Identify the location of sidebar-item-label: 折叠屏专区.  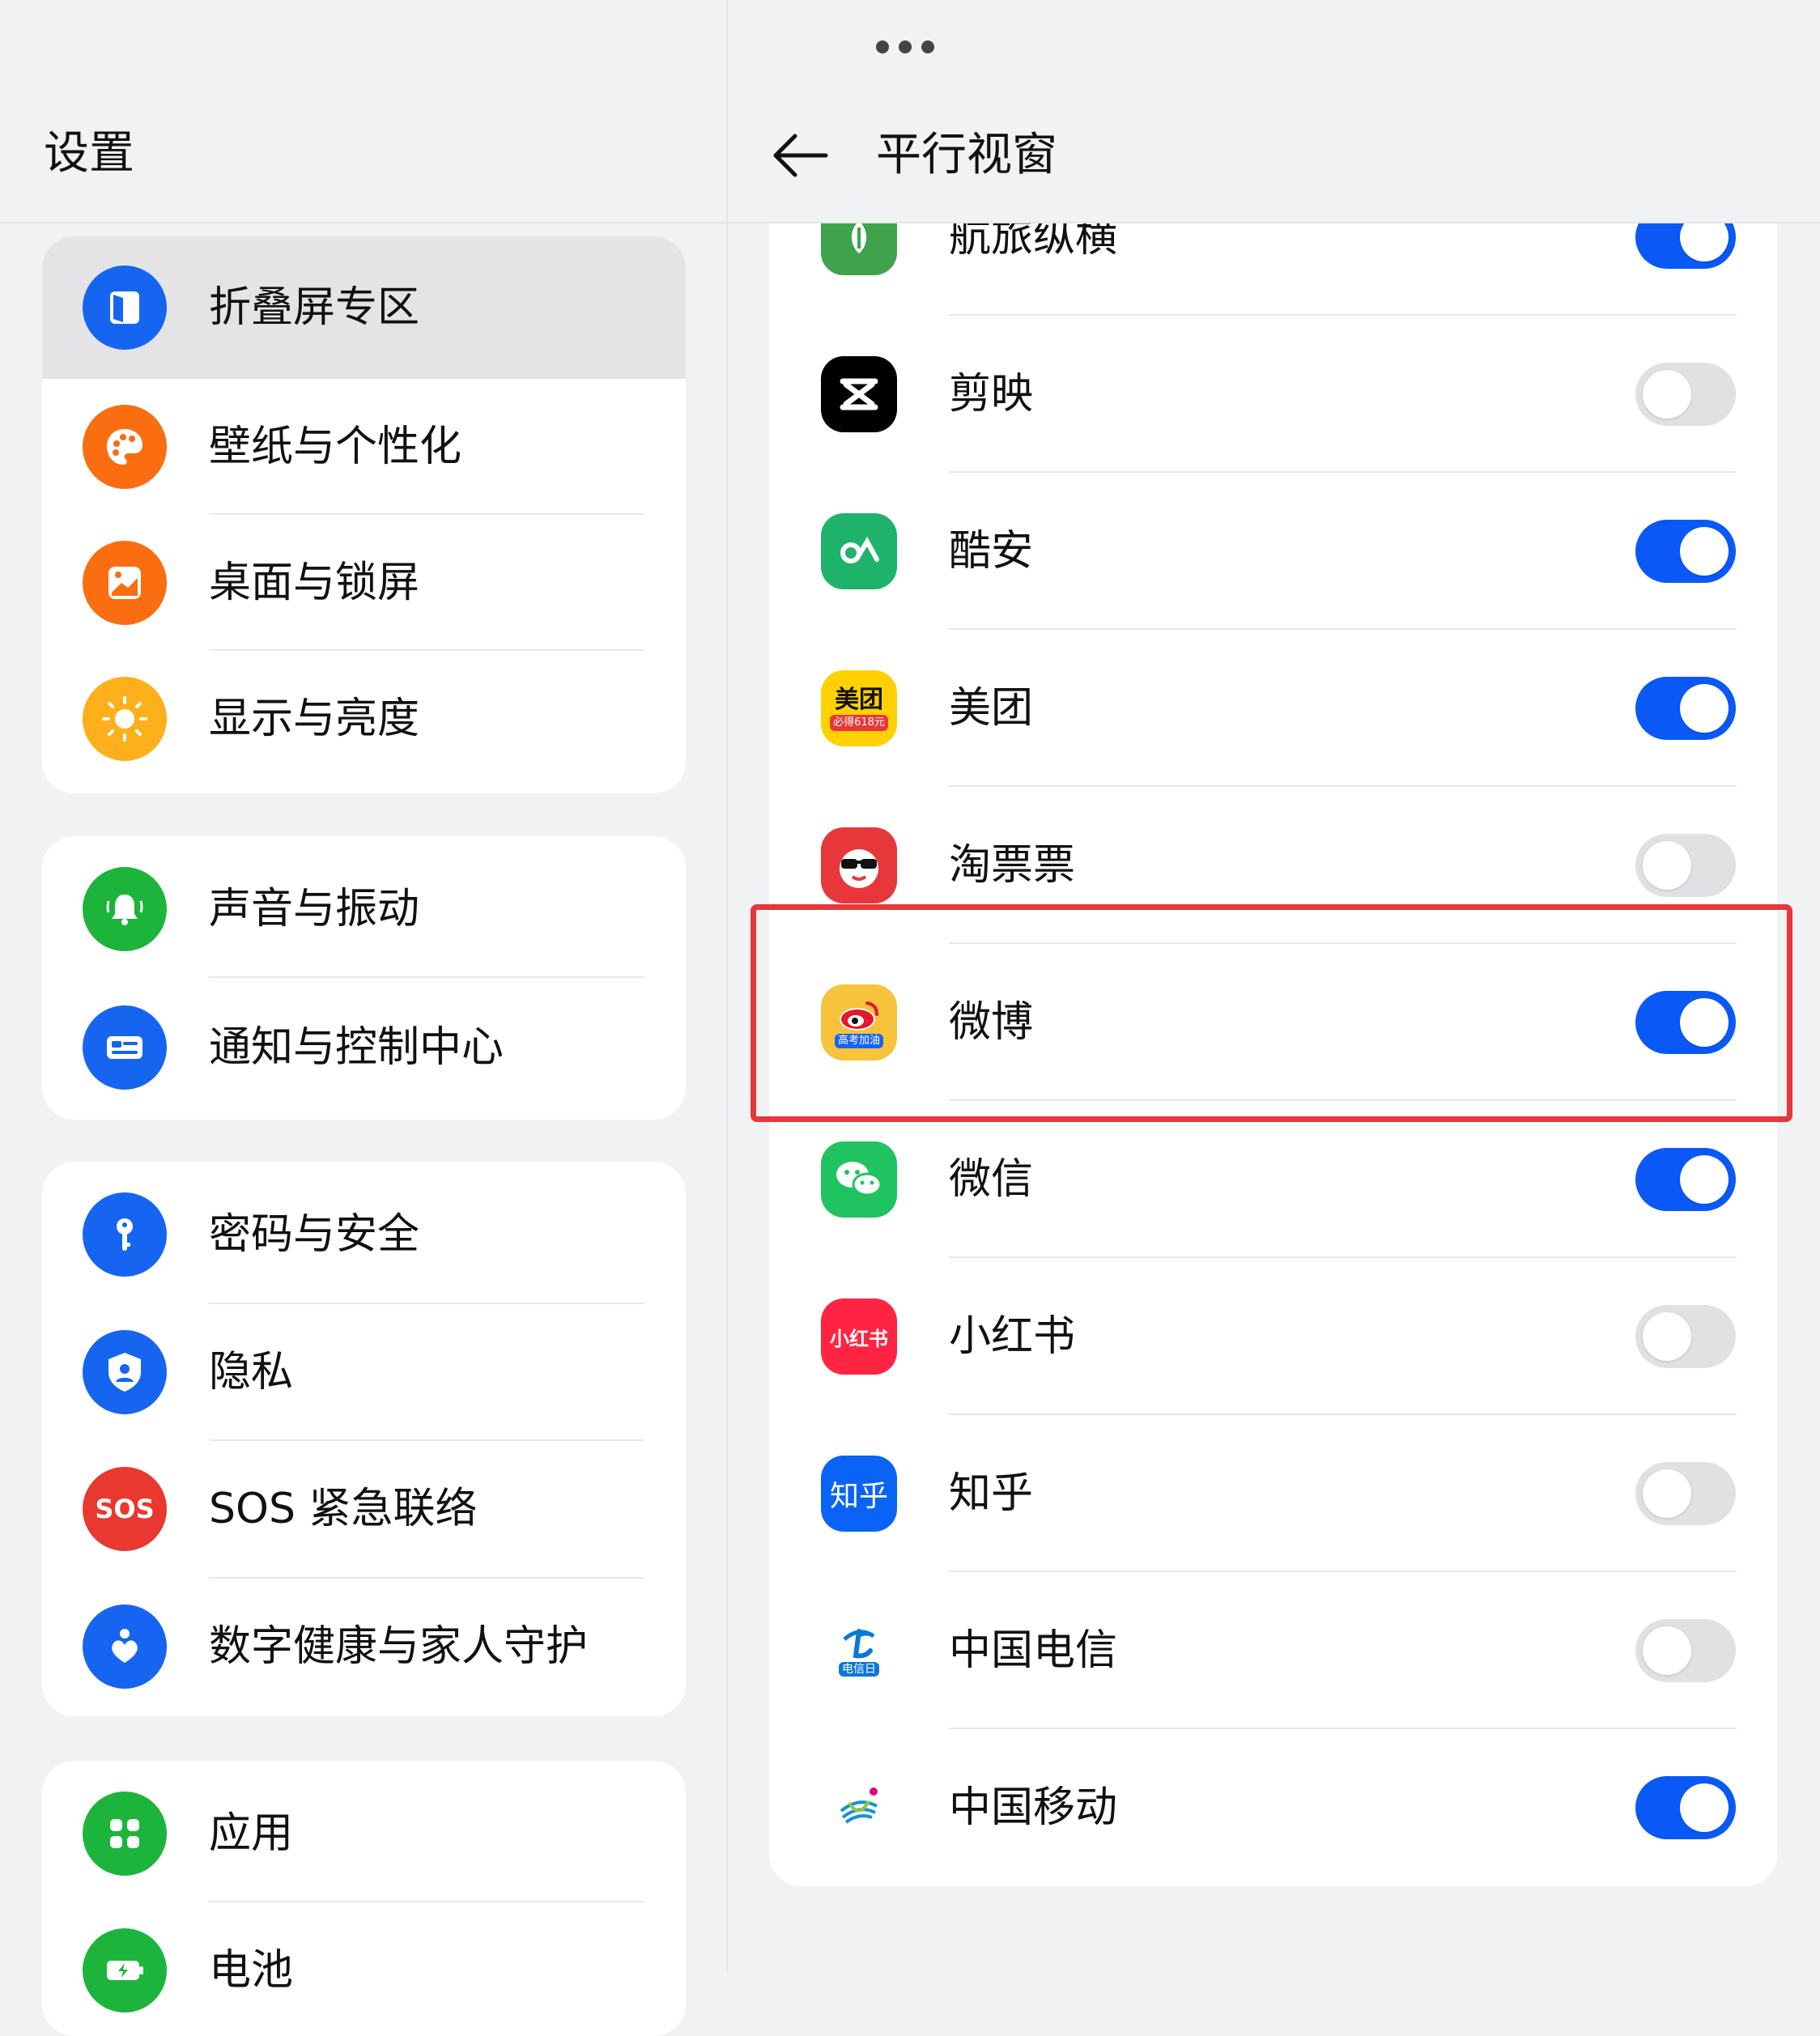
(314, 308).